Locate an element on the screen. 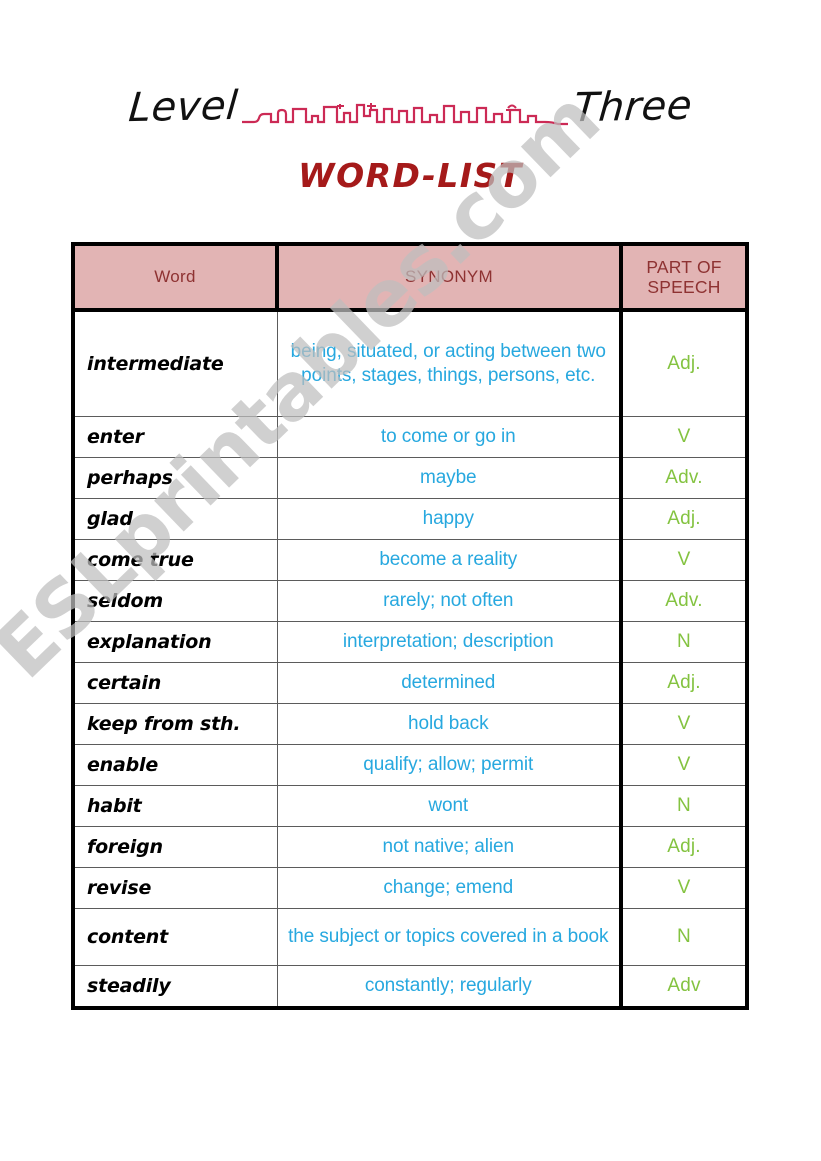 The image size is (821, 1161). cell-synonym: the subject or topics covered in a book is located at coordinates (450, 937).